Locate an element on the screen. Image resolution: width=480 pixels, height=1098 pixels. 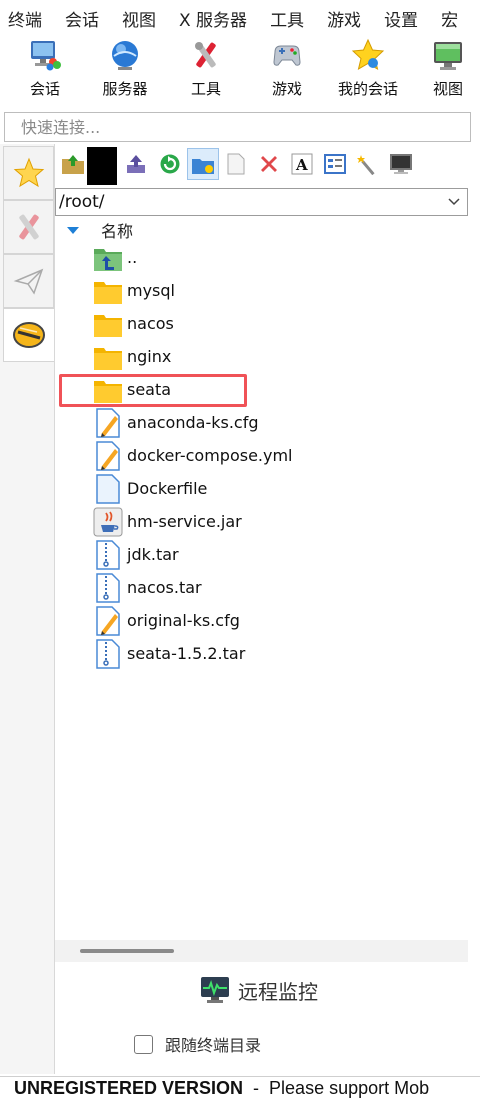
new-folder-button is located at coordinates (203, 164).